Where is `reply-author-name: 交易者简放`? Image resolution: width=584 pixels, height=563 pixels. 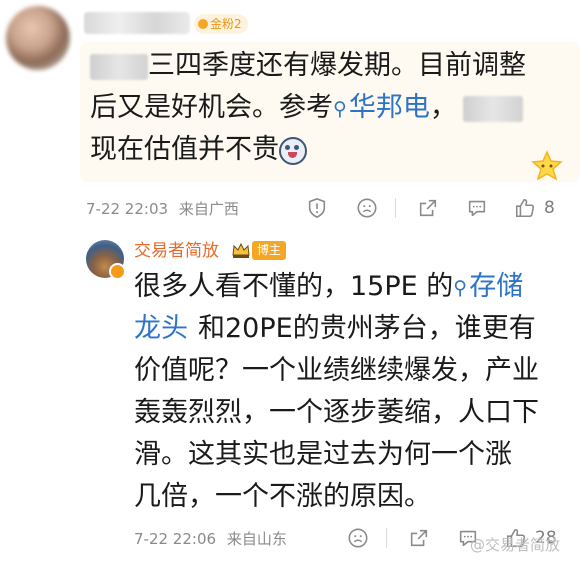 reply-author-name: 交易者简放 is located at coordinates (176, 251).